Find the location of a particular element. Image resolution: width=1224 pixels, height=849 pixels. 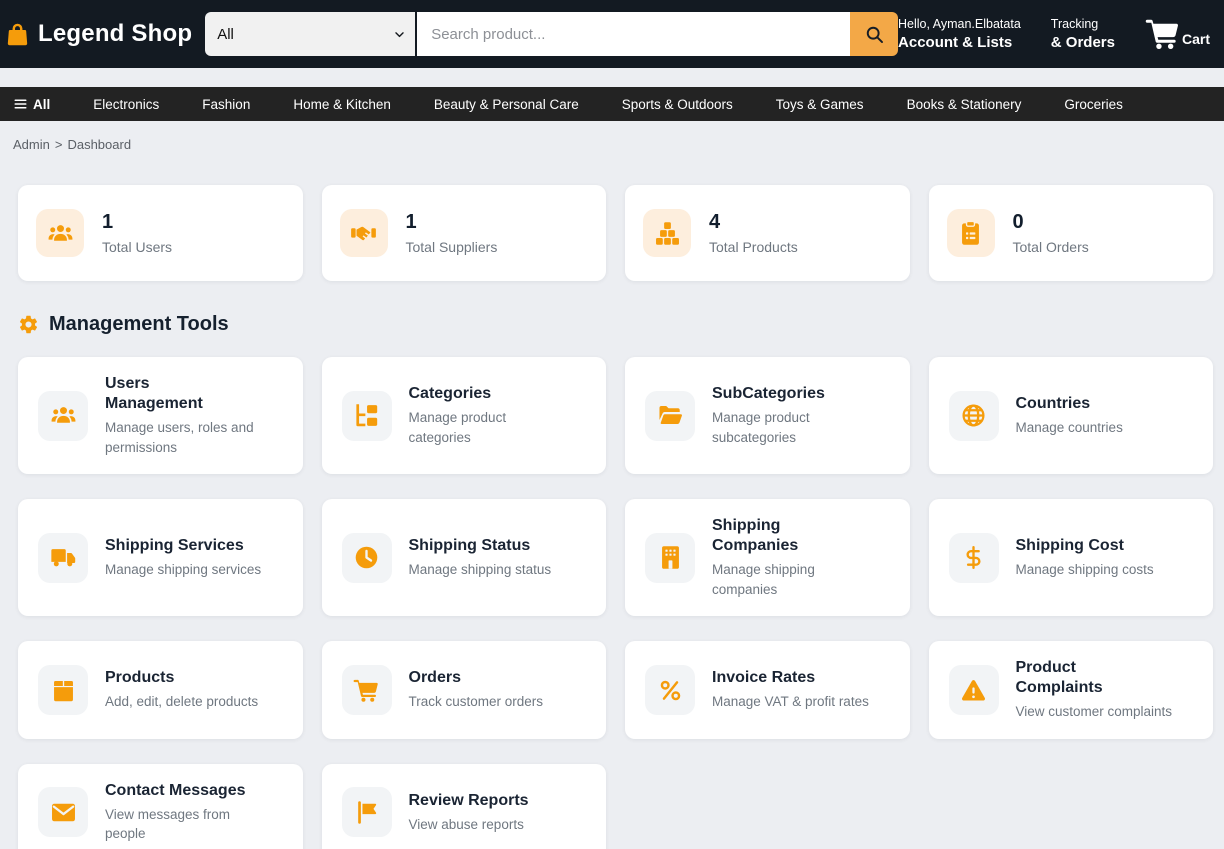

stat-label: Total Orders is located at coordinates (1050, 247).